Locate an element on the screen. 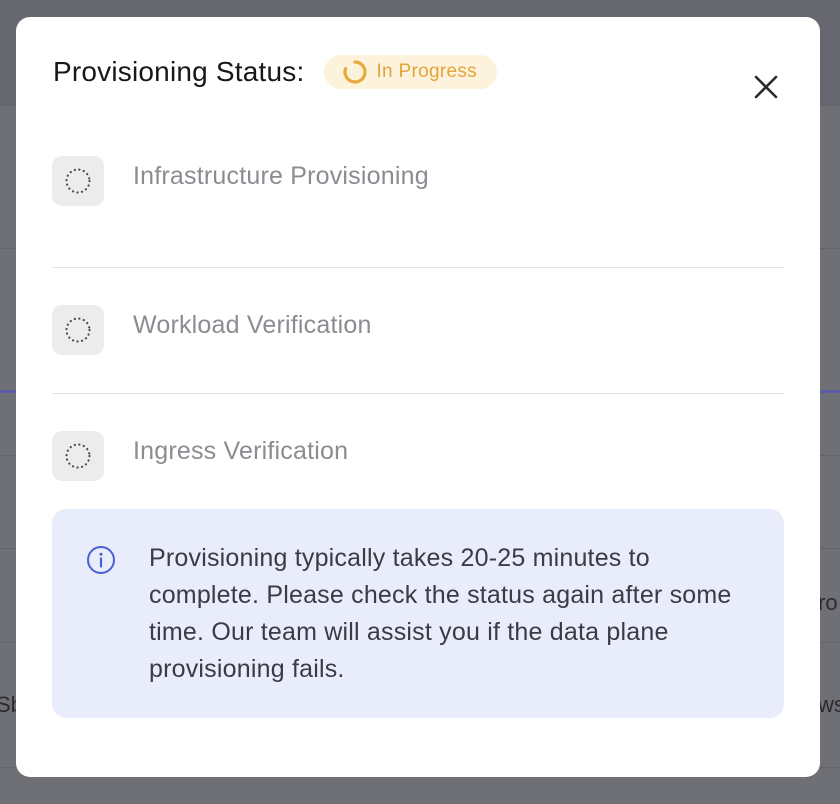 This screenshot has height=804, width=840. status-label: In Progress is located at coordinates (426, 71).